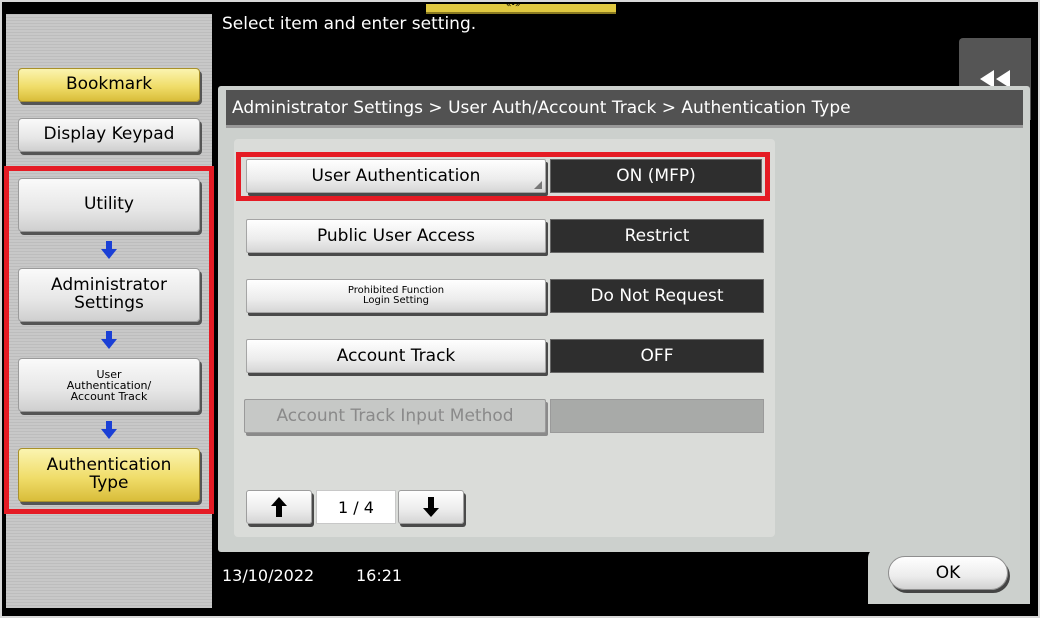  I want to click on bookmark-button: Bookmark, so click(109, 85).